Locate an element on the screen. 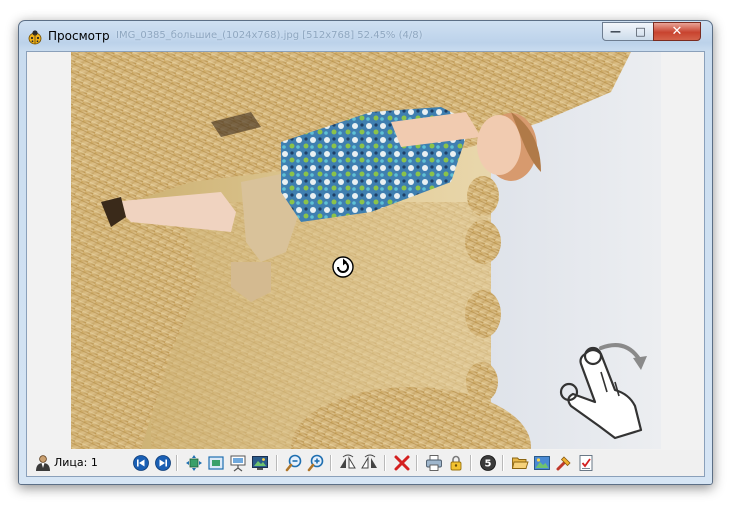  touch-rotate-gesture-icon is located at coordinates (603, 391).